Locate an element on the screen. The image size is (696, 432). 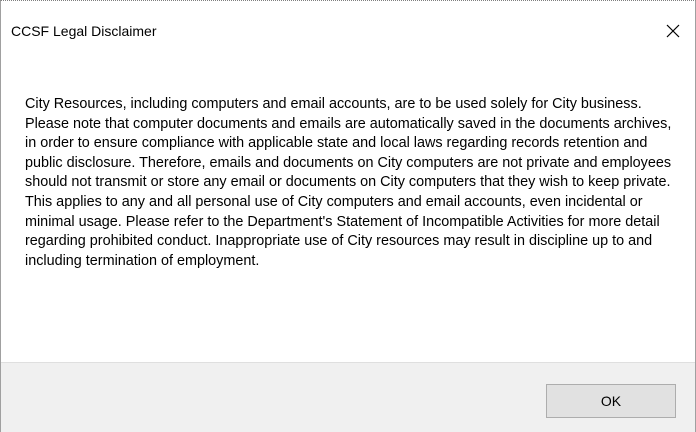
ok-button: OK is located at coordinates (611, 401).